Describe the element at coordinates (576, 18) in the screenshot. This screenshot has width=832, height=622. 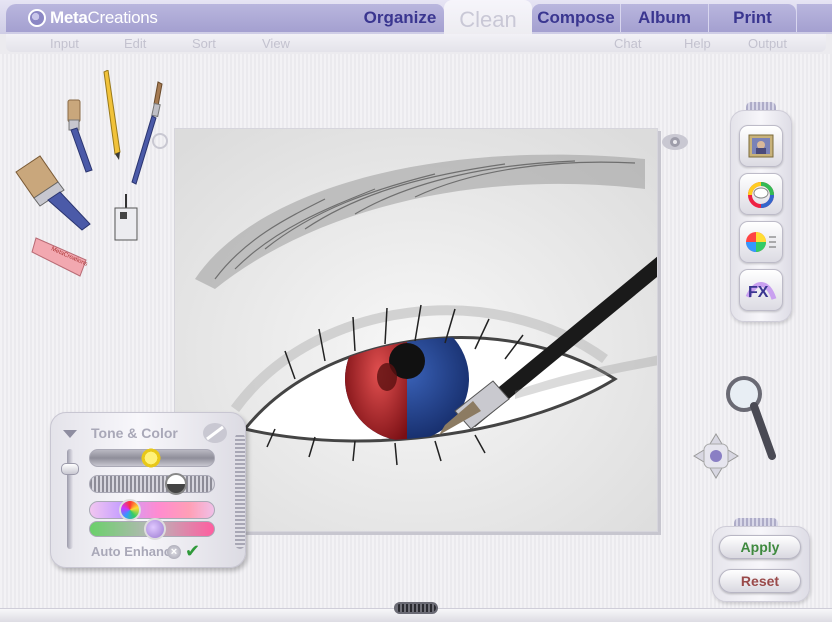
I see `tab-compose: Compose` at that location.